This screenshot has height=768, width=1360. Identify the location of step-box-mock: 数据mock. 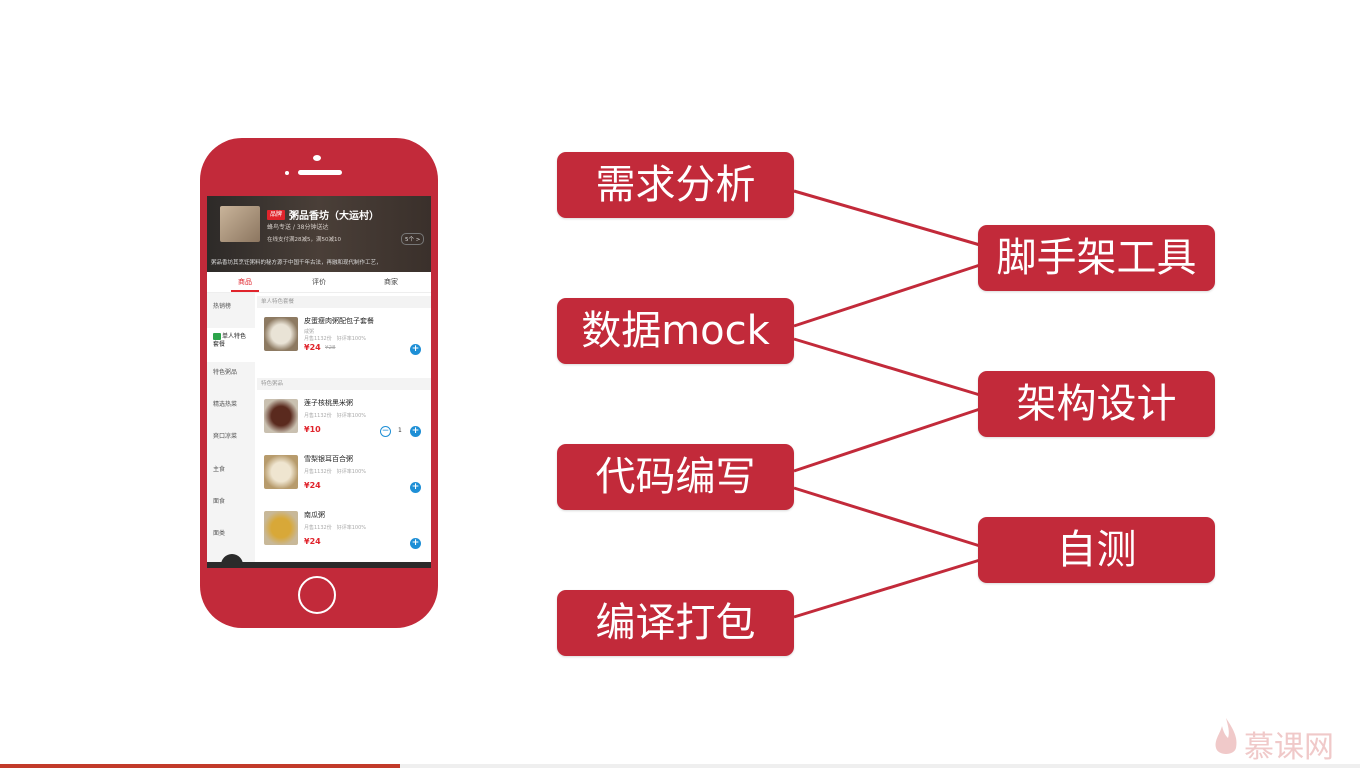
(675, 331).